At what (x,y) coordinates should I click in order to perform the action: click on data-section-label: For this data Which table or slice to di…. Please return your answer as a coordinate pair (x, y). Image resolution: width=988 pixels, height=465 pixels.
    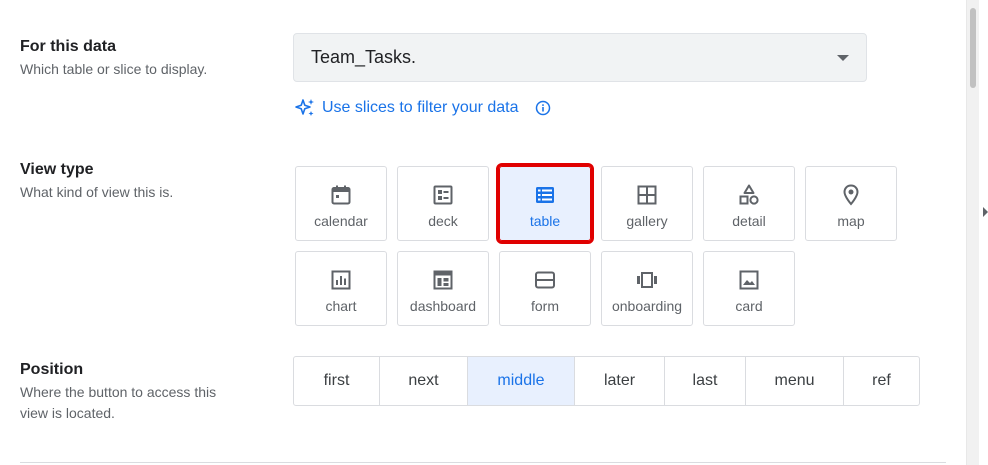
    Looking at the image, I should click on (113, 58).